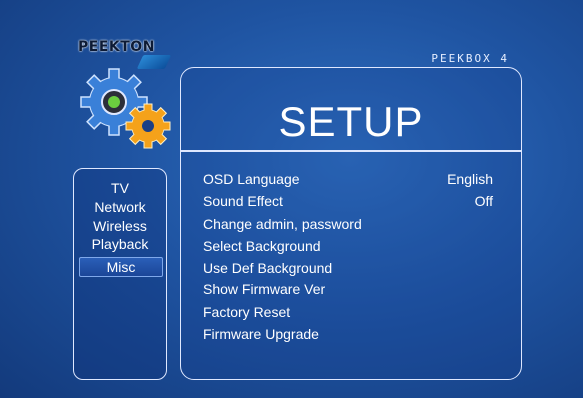 This screenshot has height=398, width=583. What do you see at coordinates (351, 151) in the screenshot?
I see `title-divider` at bounding box center [351, 151].